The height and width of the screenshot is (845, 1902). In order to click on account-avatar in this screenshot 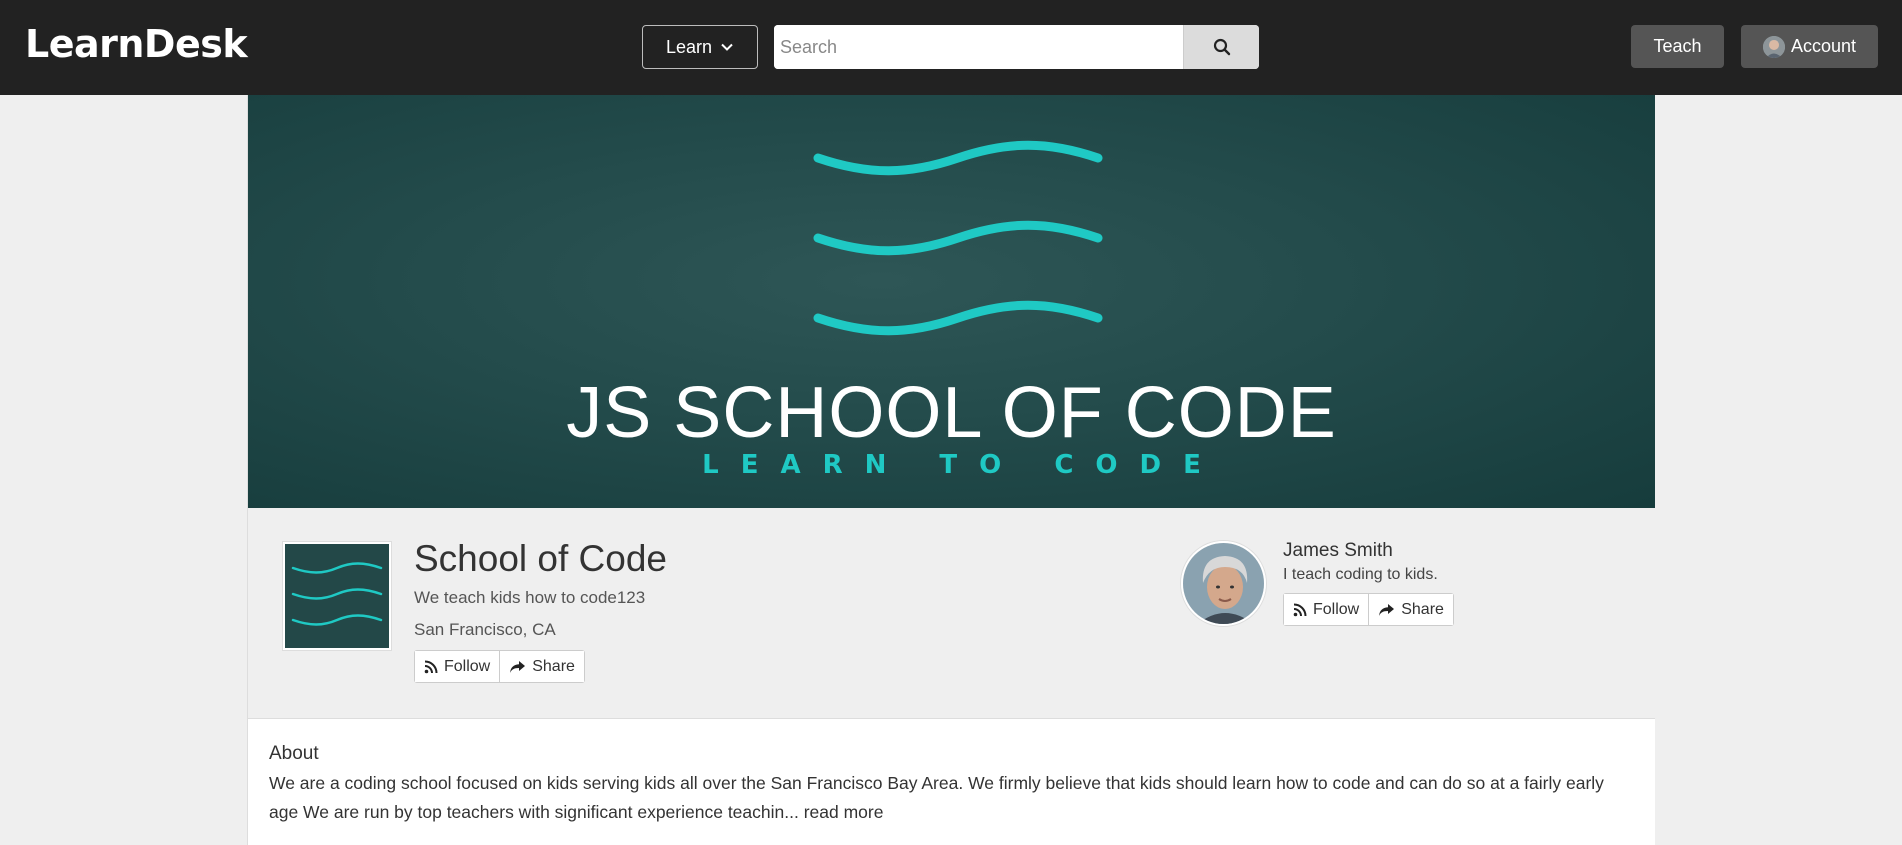, I will do `click(1773, 46)`.